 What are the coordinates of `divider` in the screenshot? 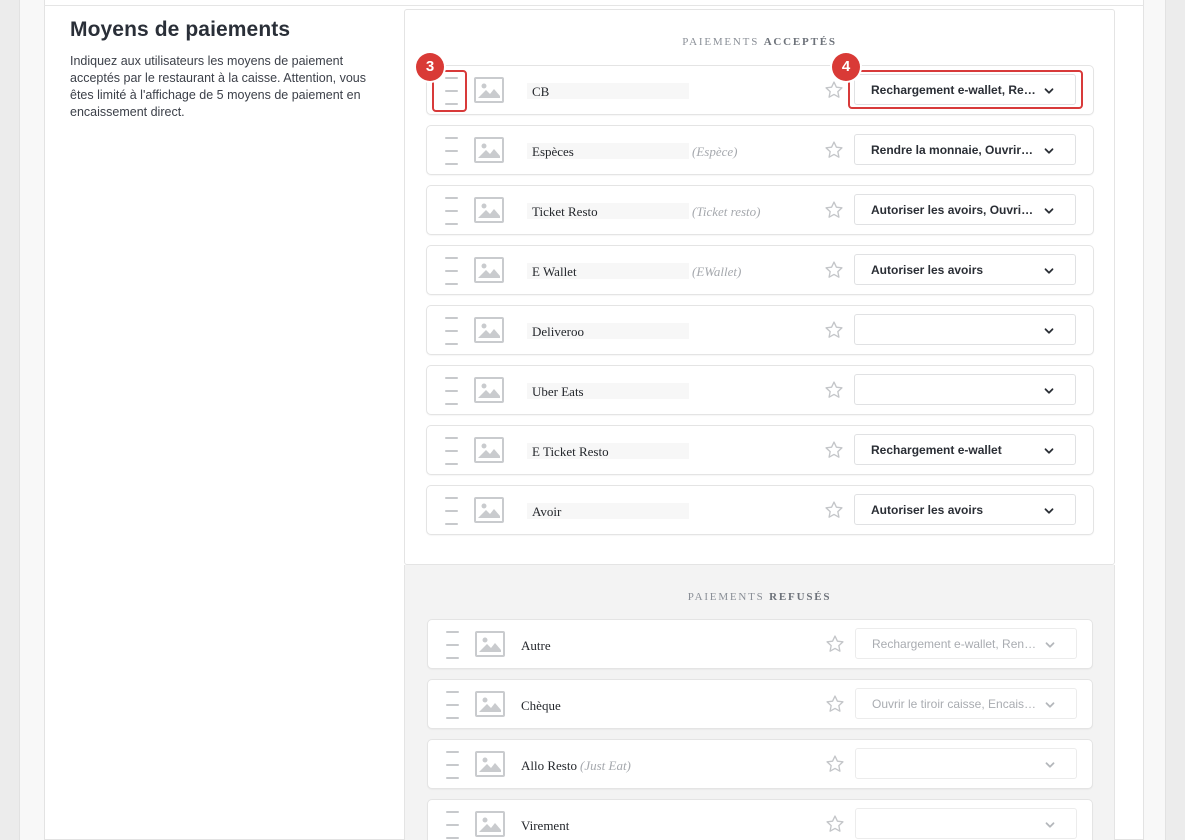 It's located at (594, 5).